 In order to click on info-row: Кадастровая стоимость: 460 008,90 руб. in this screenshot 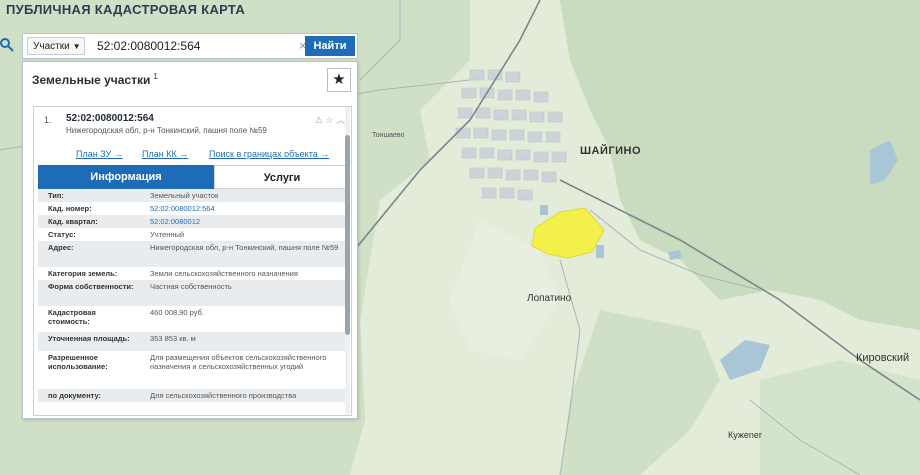, I will do `click(194, 319)`.